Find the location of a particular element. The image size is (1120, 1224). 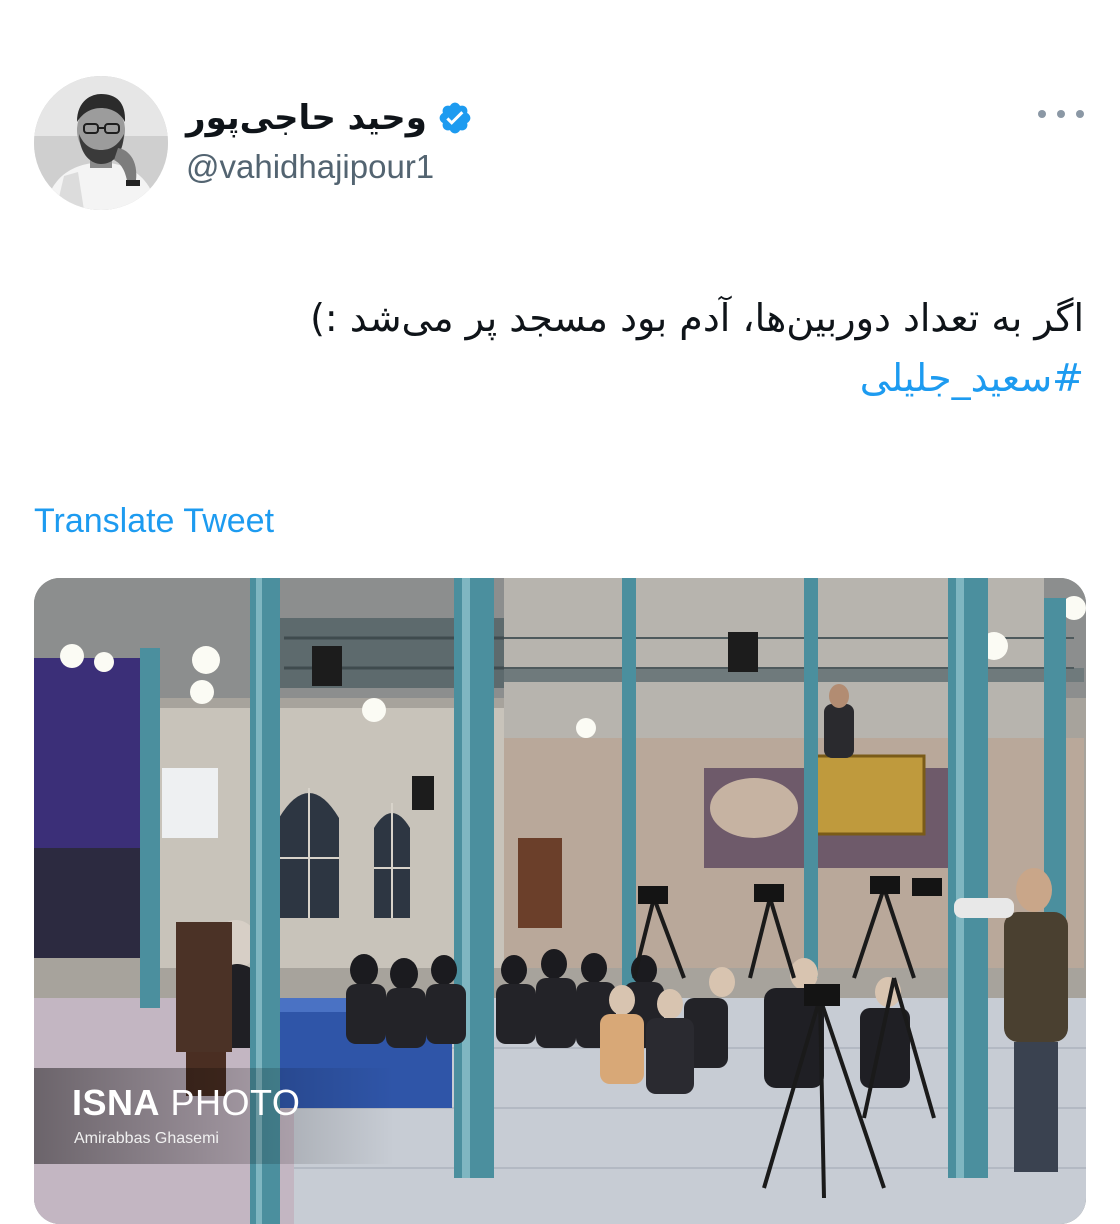

author-handle: @vahidhajipour1 is located at coordinates (310, 167).